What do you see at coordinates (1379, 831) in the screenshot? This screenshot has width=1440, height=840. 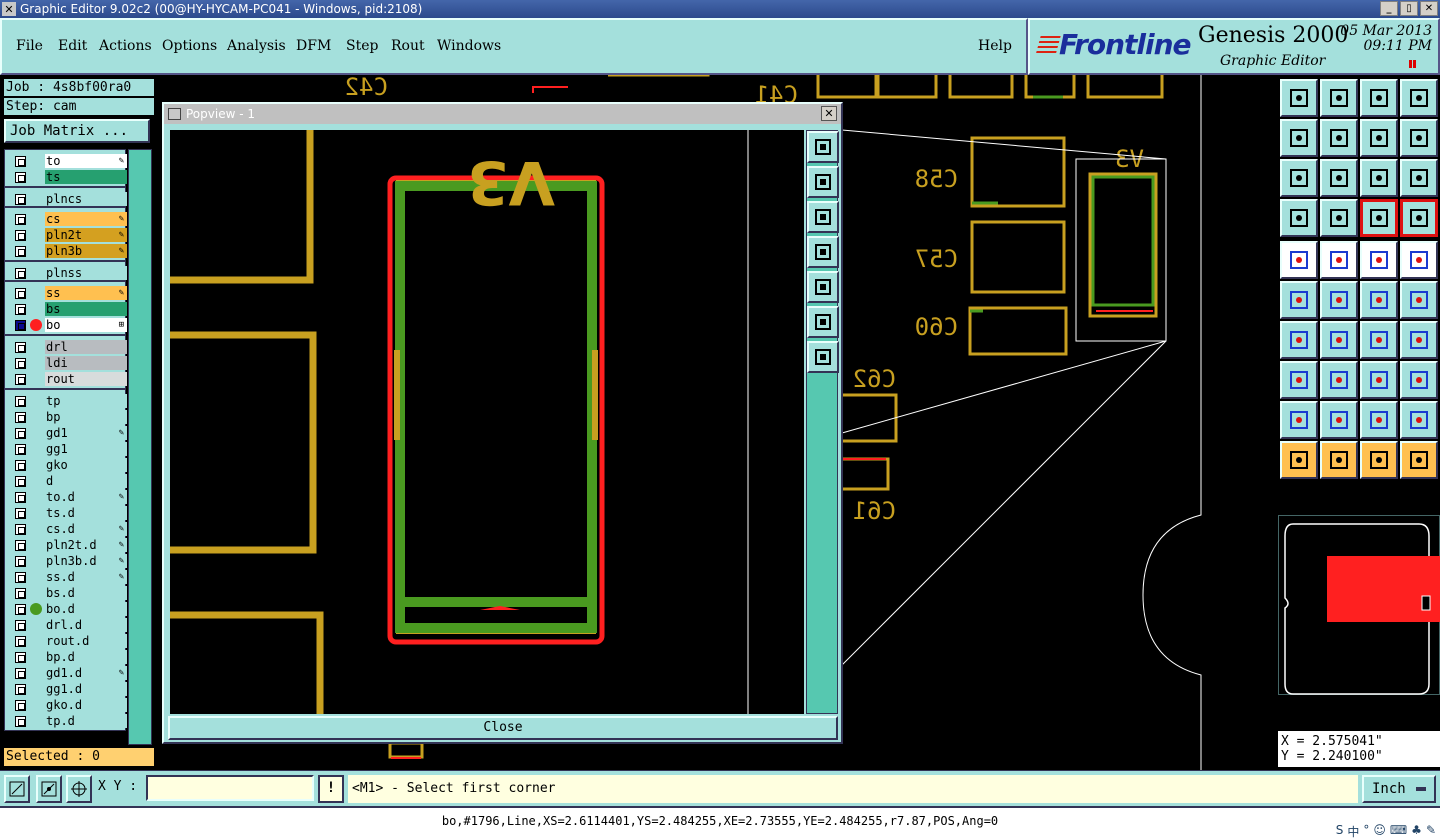 I see `tray-icon: ☺` at bounding box center [1379, 831].